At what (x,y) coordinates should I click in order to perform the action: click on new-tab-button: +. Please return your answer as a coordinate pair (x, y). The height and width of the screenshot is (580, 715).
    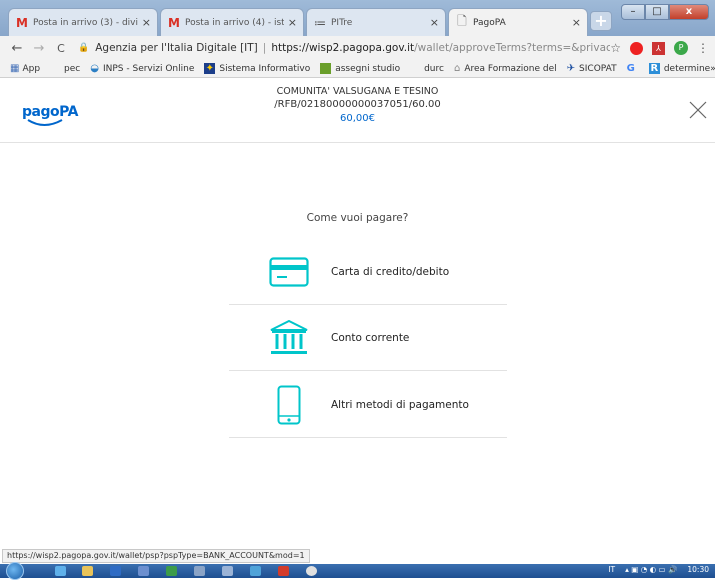
    Looking at the image, I should click on (601, 21).